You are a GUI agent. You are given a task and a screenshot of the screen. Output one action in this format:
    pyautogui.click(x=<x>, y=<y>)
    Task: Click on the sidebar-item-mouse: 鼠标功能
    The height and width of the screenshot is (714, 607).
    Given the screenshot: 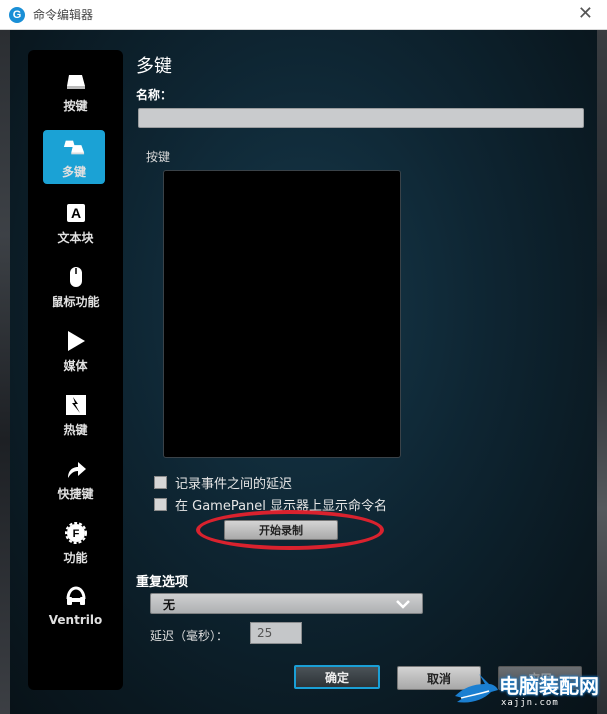 What is the action you would take?
    pyautogui.click(x=75, y=289)
    